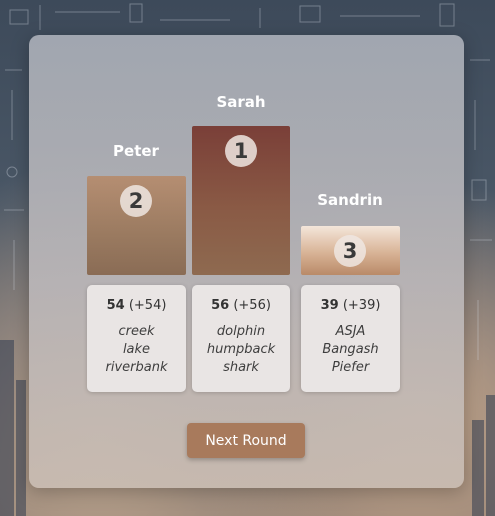 This screenshot has height=516, width=495. Describe the element at coordinates (136, 151) in the screenshot. I see `player-name-second: Peter` at that location.